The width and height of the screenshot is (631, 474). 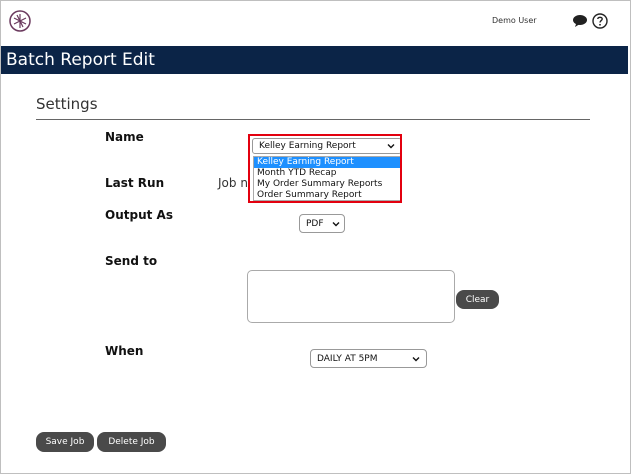 I want to click on highlight-box, so click(x=325, y=168).